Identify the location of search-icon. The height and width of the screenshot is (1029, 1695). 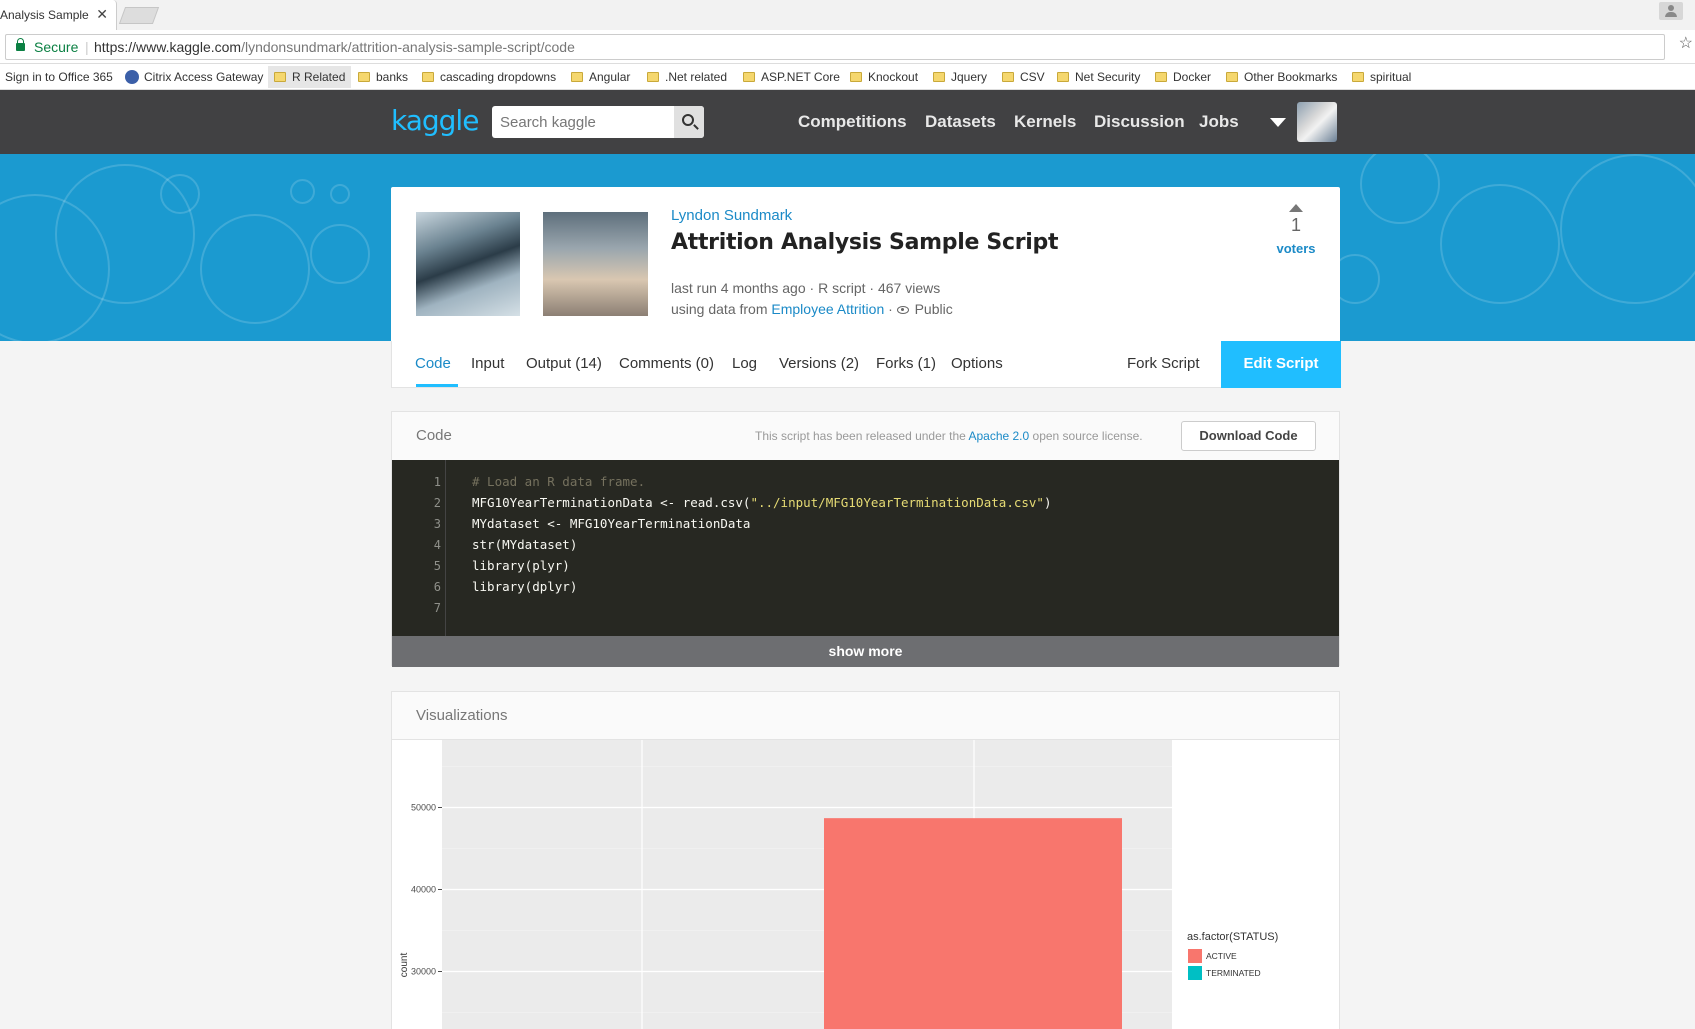
(688, 120).